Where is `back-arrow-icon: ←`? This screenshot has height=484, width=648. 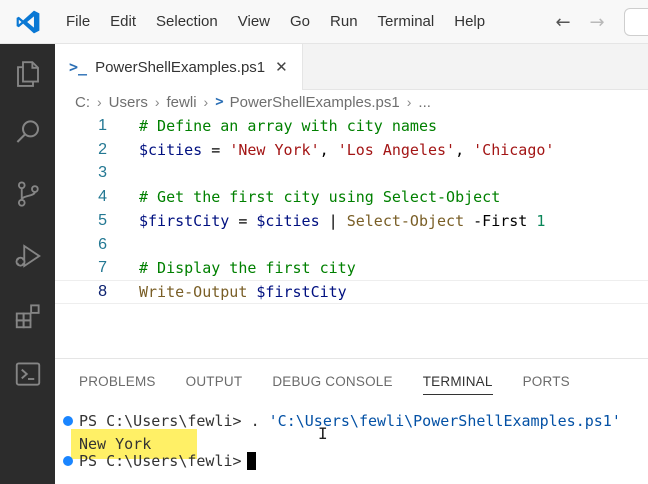 back-arrow-icon: ← is located at coordinates (563, 22).